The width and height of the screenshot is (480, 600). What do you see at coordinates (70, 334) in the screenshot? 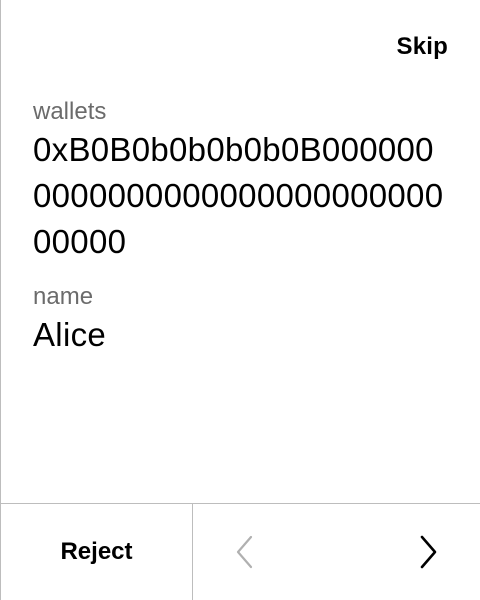
I see `name-value: Alice` at bounding box center [70, 334].